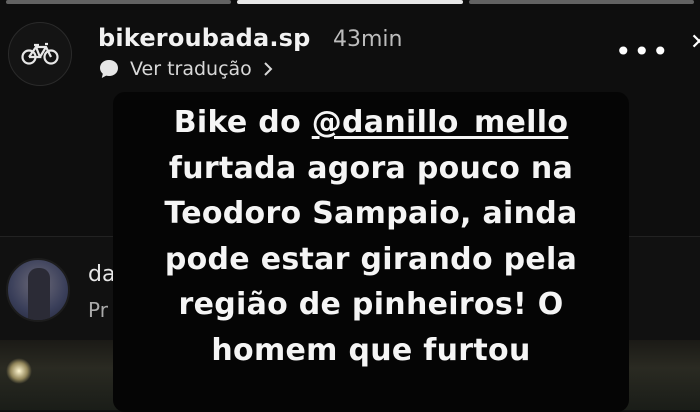  I want to click on caption-prefix: Bike do, so click(242, 122).